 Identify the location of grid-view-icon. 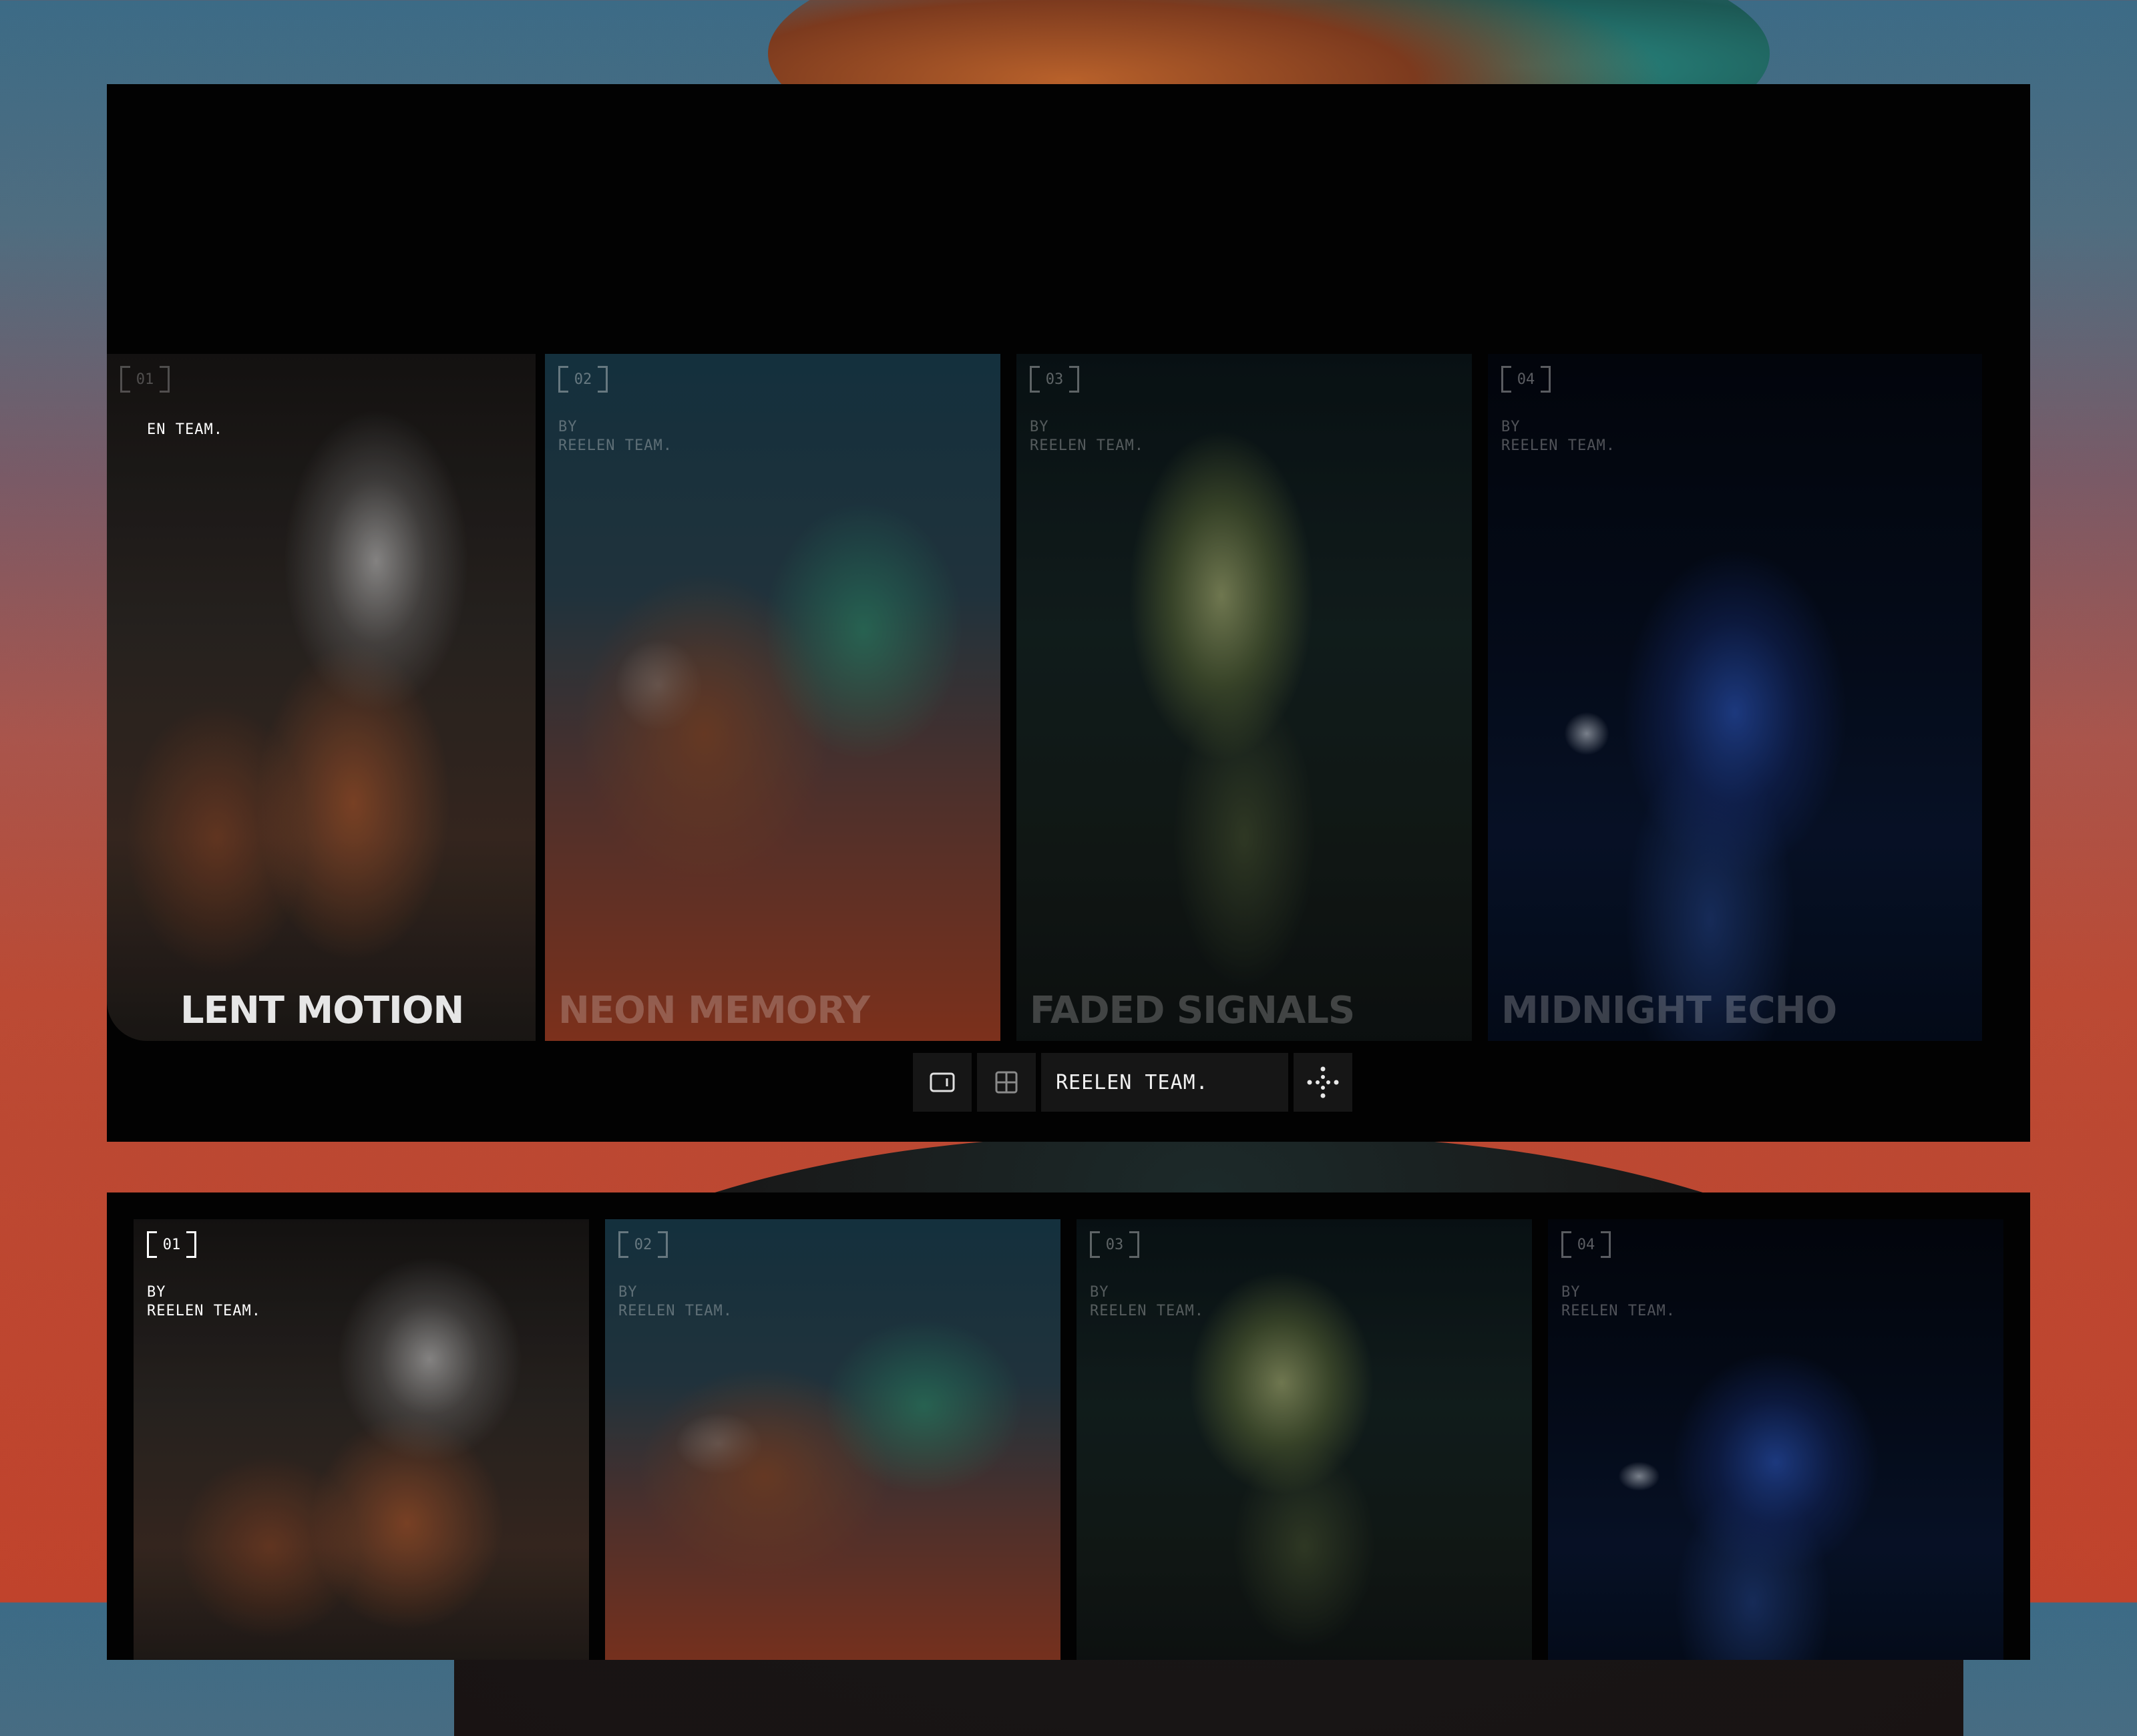
(1007, 1082).